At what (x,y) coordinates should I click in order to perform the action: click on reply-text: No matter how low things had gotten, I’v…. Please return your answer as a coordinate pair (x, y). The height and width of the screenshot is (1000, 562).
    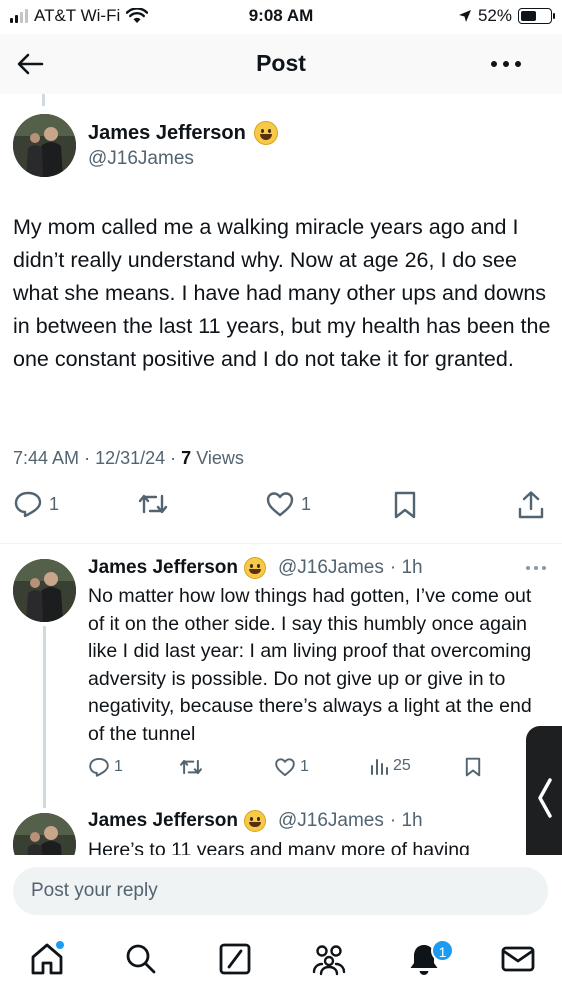
    Looking at the image, I should click on (310, 665).